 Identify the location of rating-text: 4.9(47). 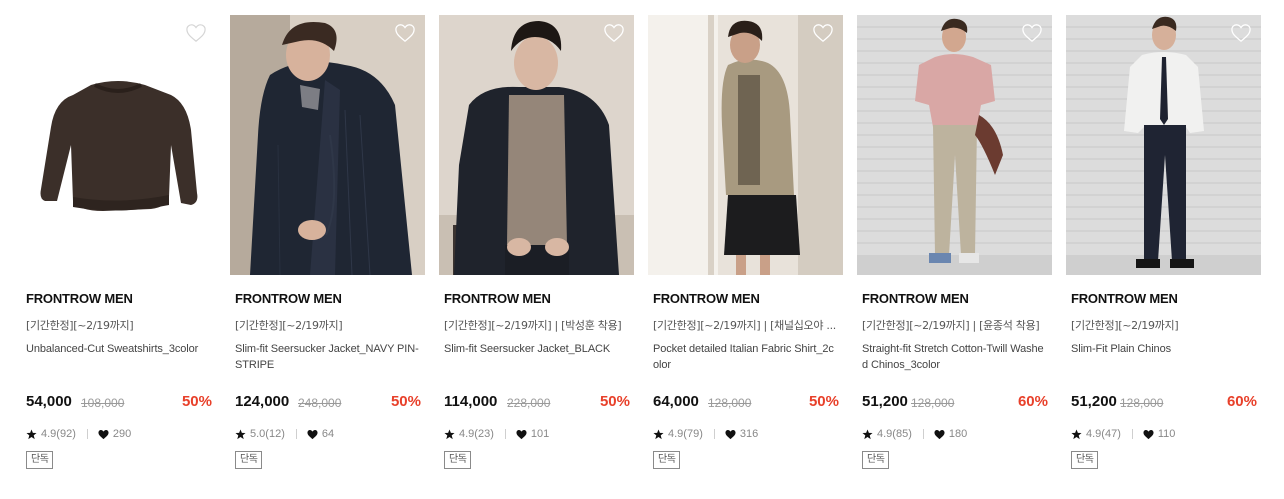
(1103, 434).